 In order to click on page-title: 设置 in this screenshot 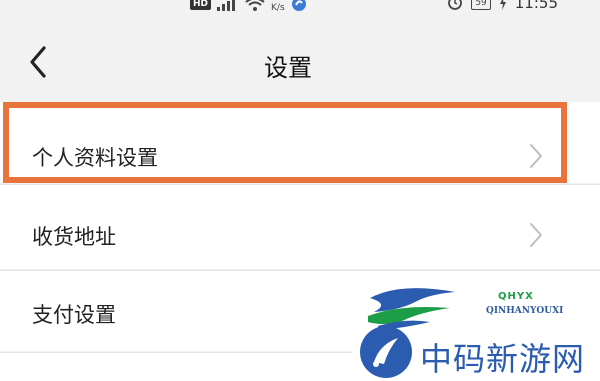, I will do `click(288, 68)`.